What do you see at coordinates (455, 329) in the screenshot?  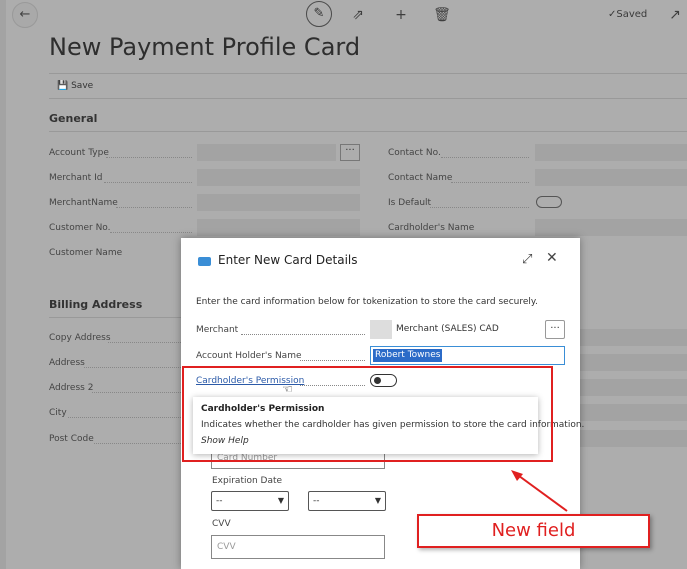 I see `merchant-field: Merchant (SALES) CAD` at bounding box center [455, 329].